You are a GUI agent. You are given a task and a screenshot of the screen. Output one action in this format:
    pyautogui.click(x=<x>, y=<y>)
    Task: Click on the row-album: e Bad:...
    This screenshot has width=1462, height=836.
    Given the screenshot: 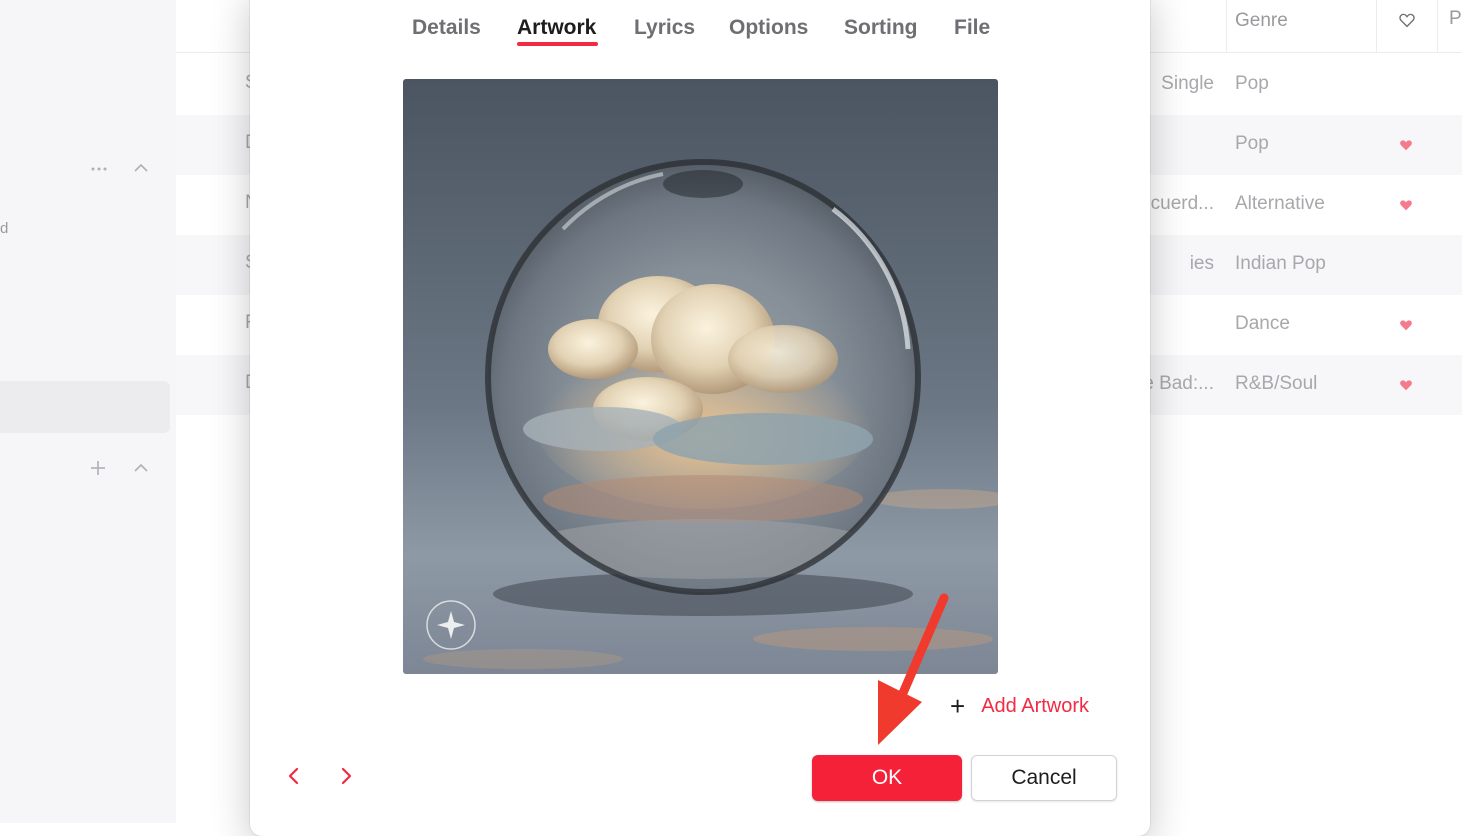 What is the action you would take?
    pyautogui.click(x=1178, y=383)
    